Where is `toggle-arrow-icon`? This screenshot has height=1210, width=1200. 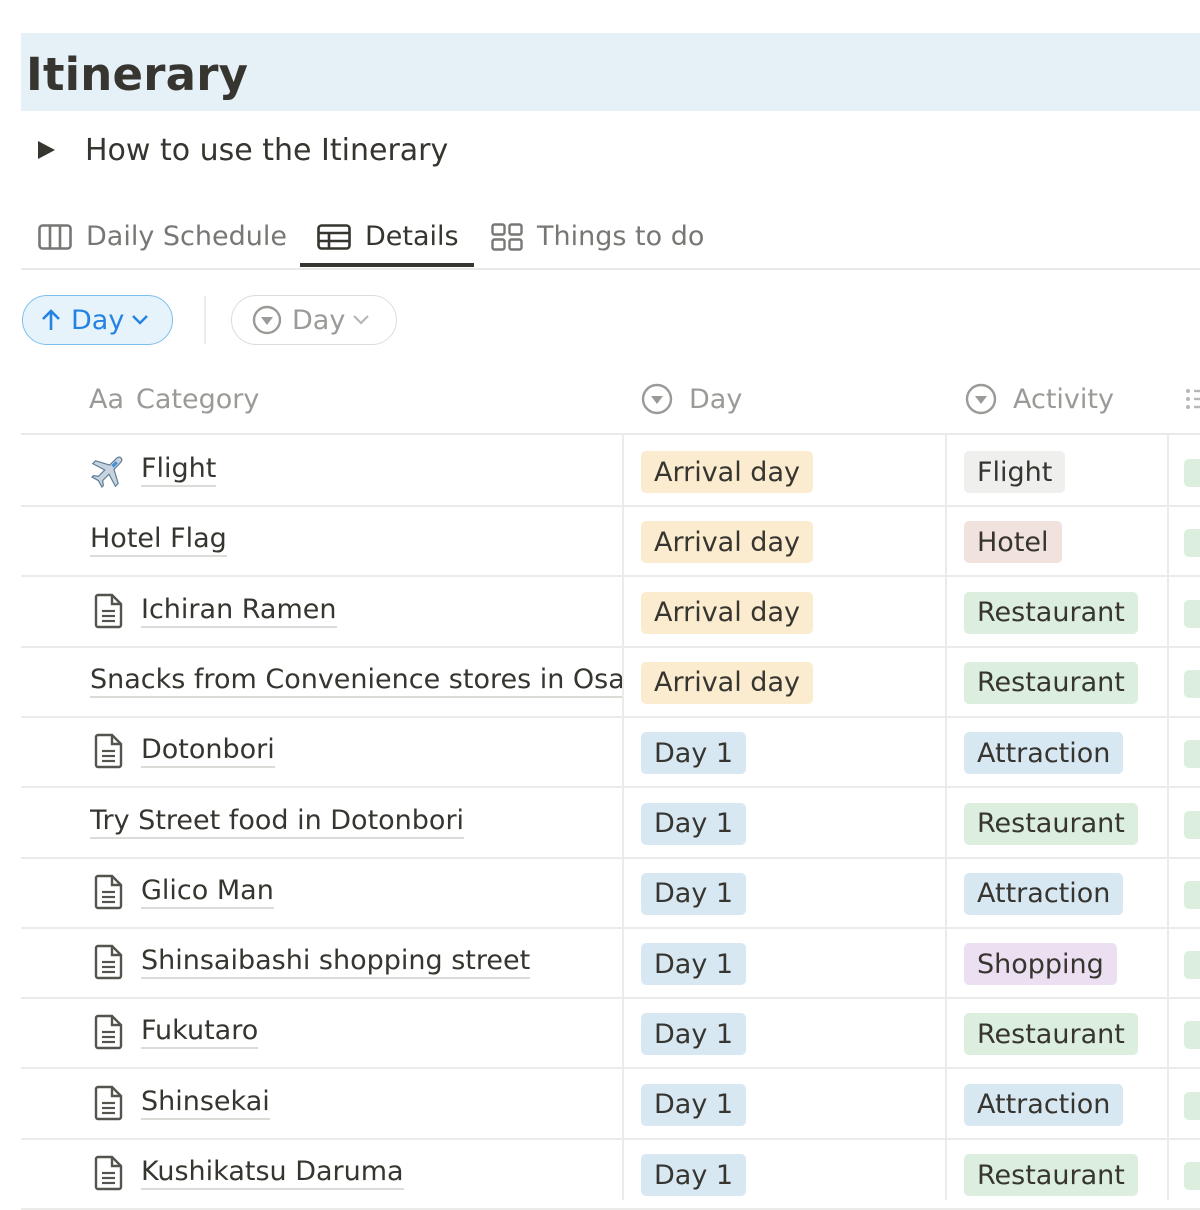 toggle-arrow-icon is located at coordinates (46, 150).